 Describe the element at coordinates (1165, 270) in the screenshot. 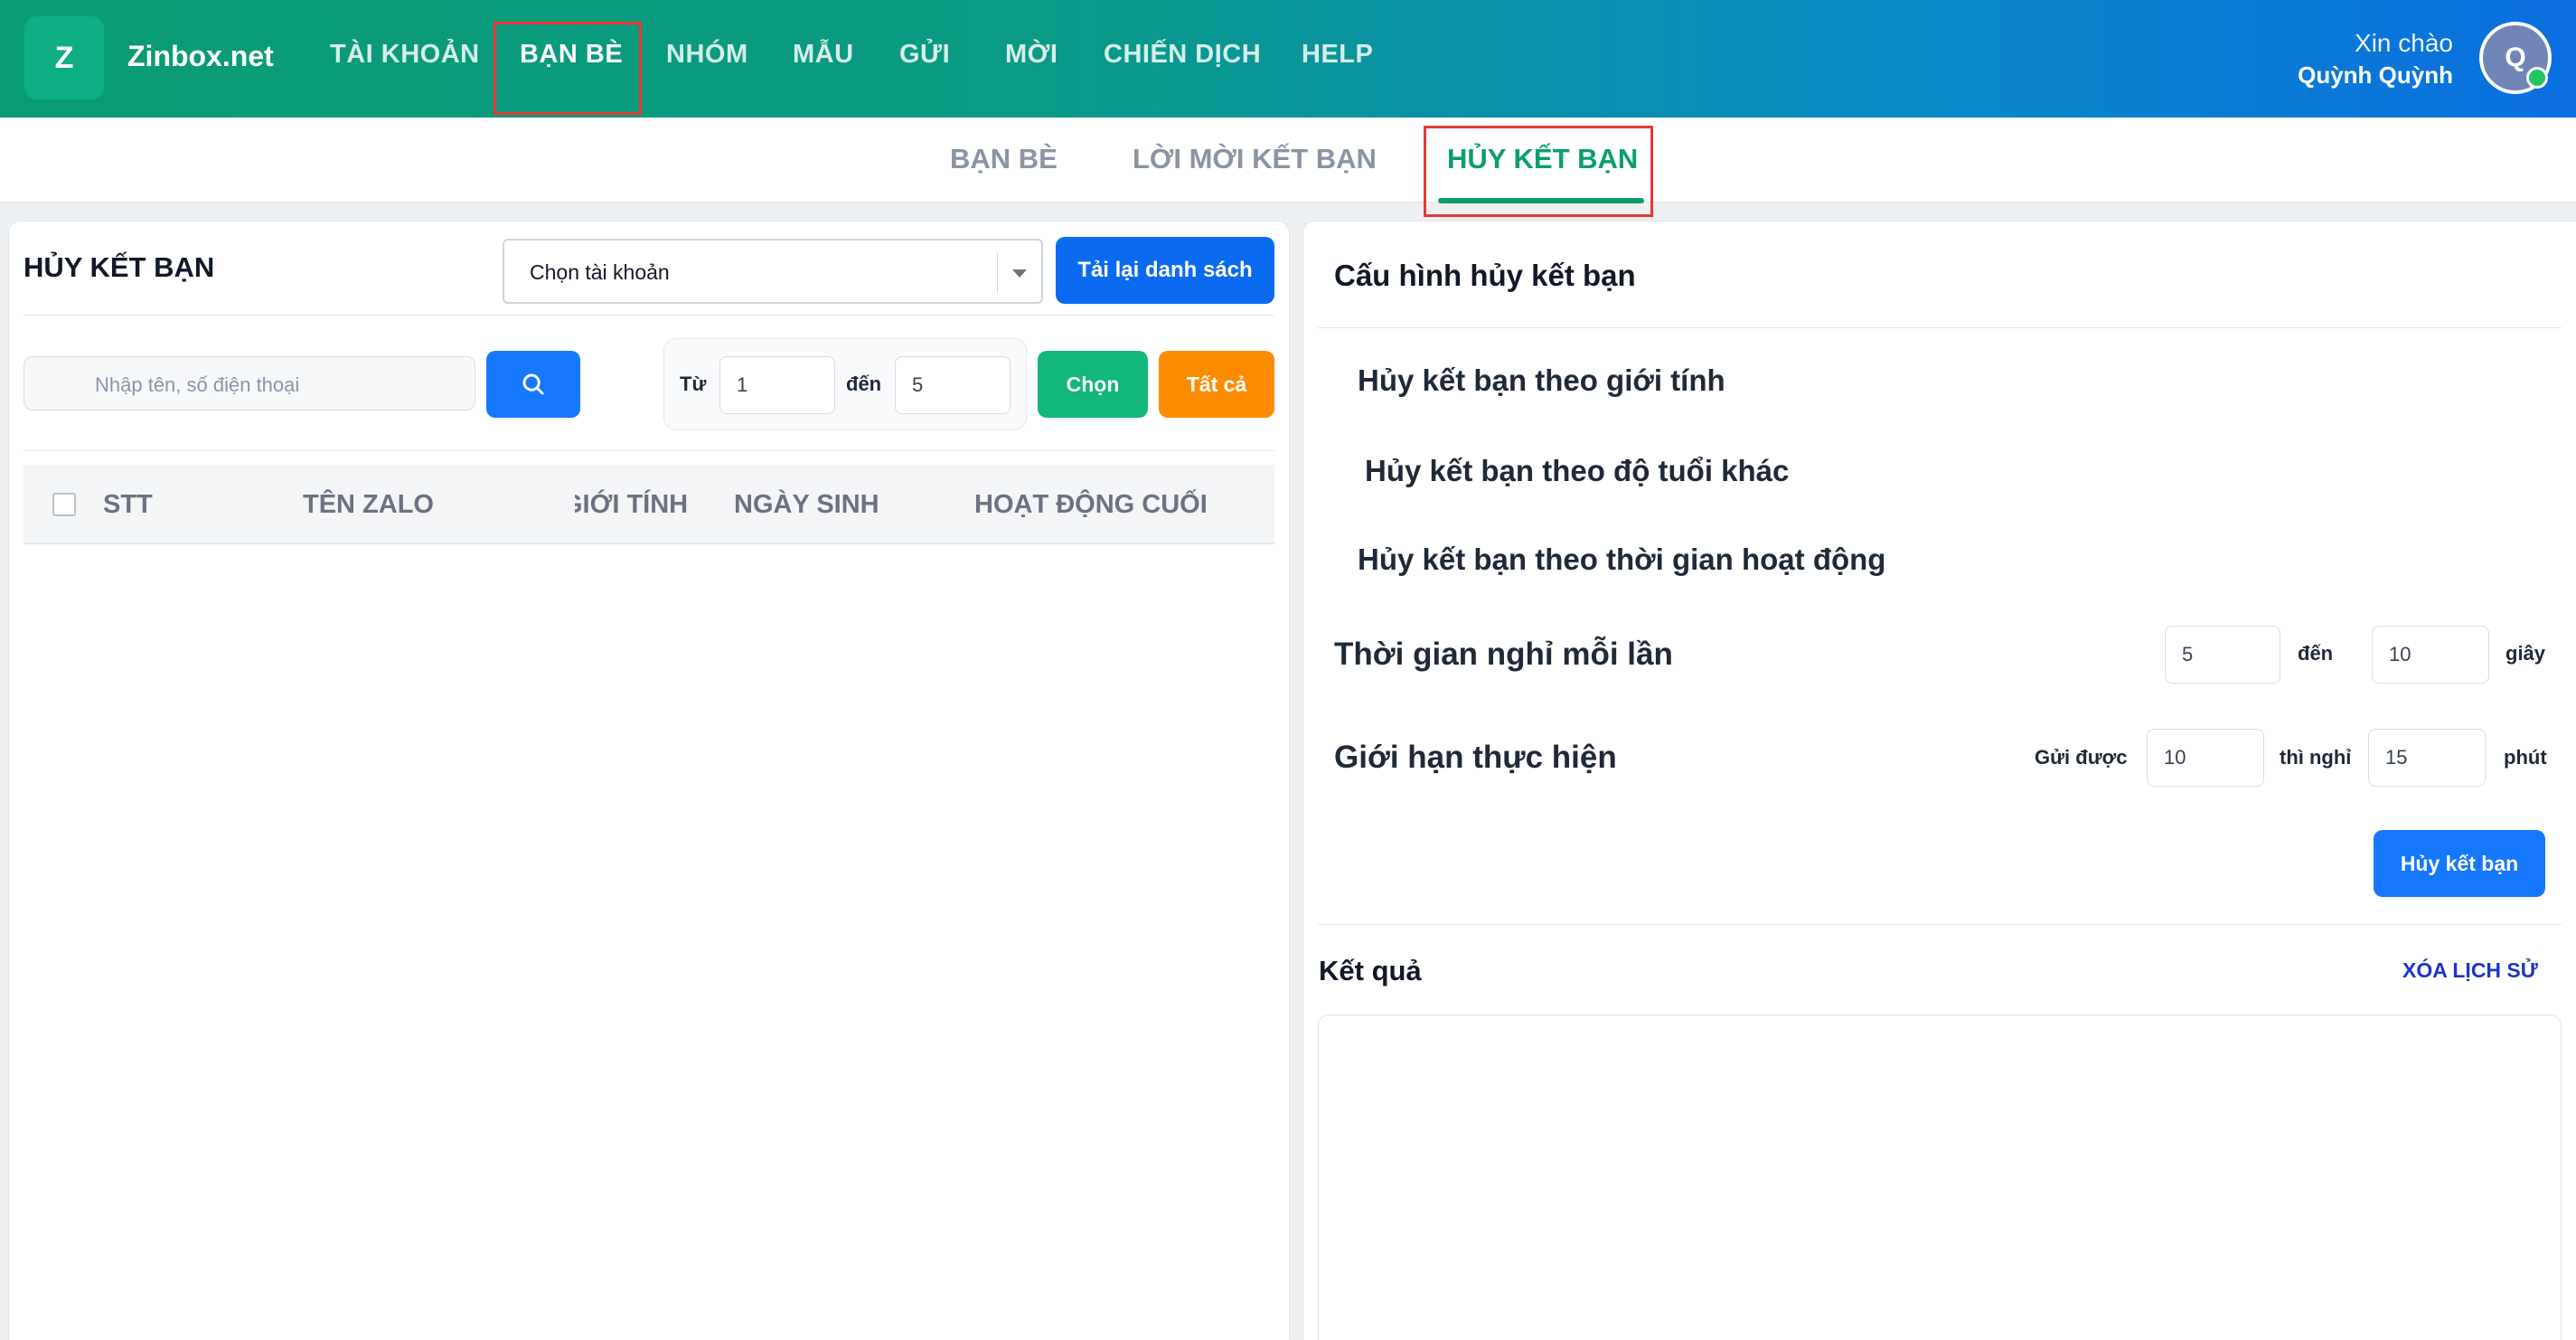

I see `reload-list-button: Tải lại danh sách` at that location.